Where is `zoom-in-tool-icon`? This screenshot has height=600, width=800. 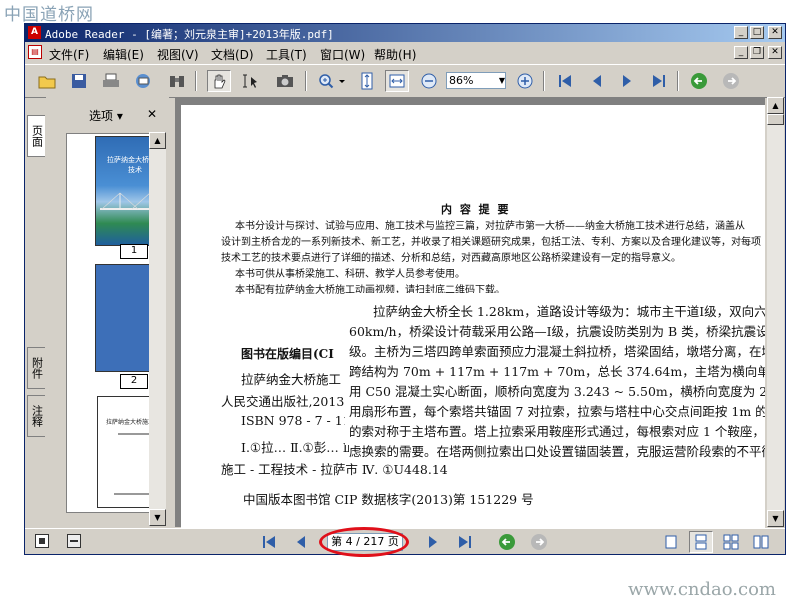 zoom-in-tool-icon is located at coordinates (332, 81).